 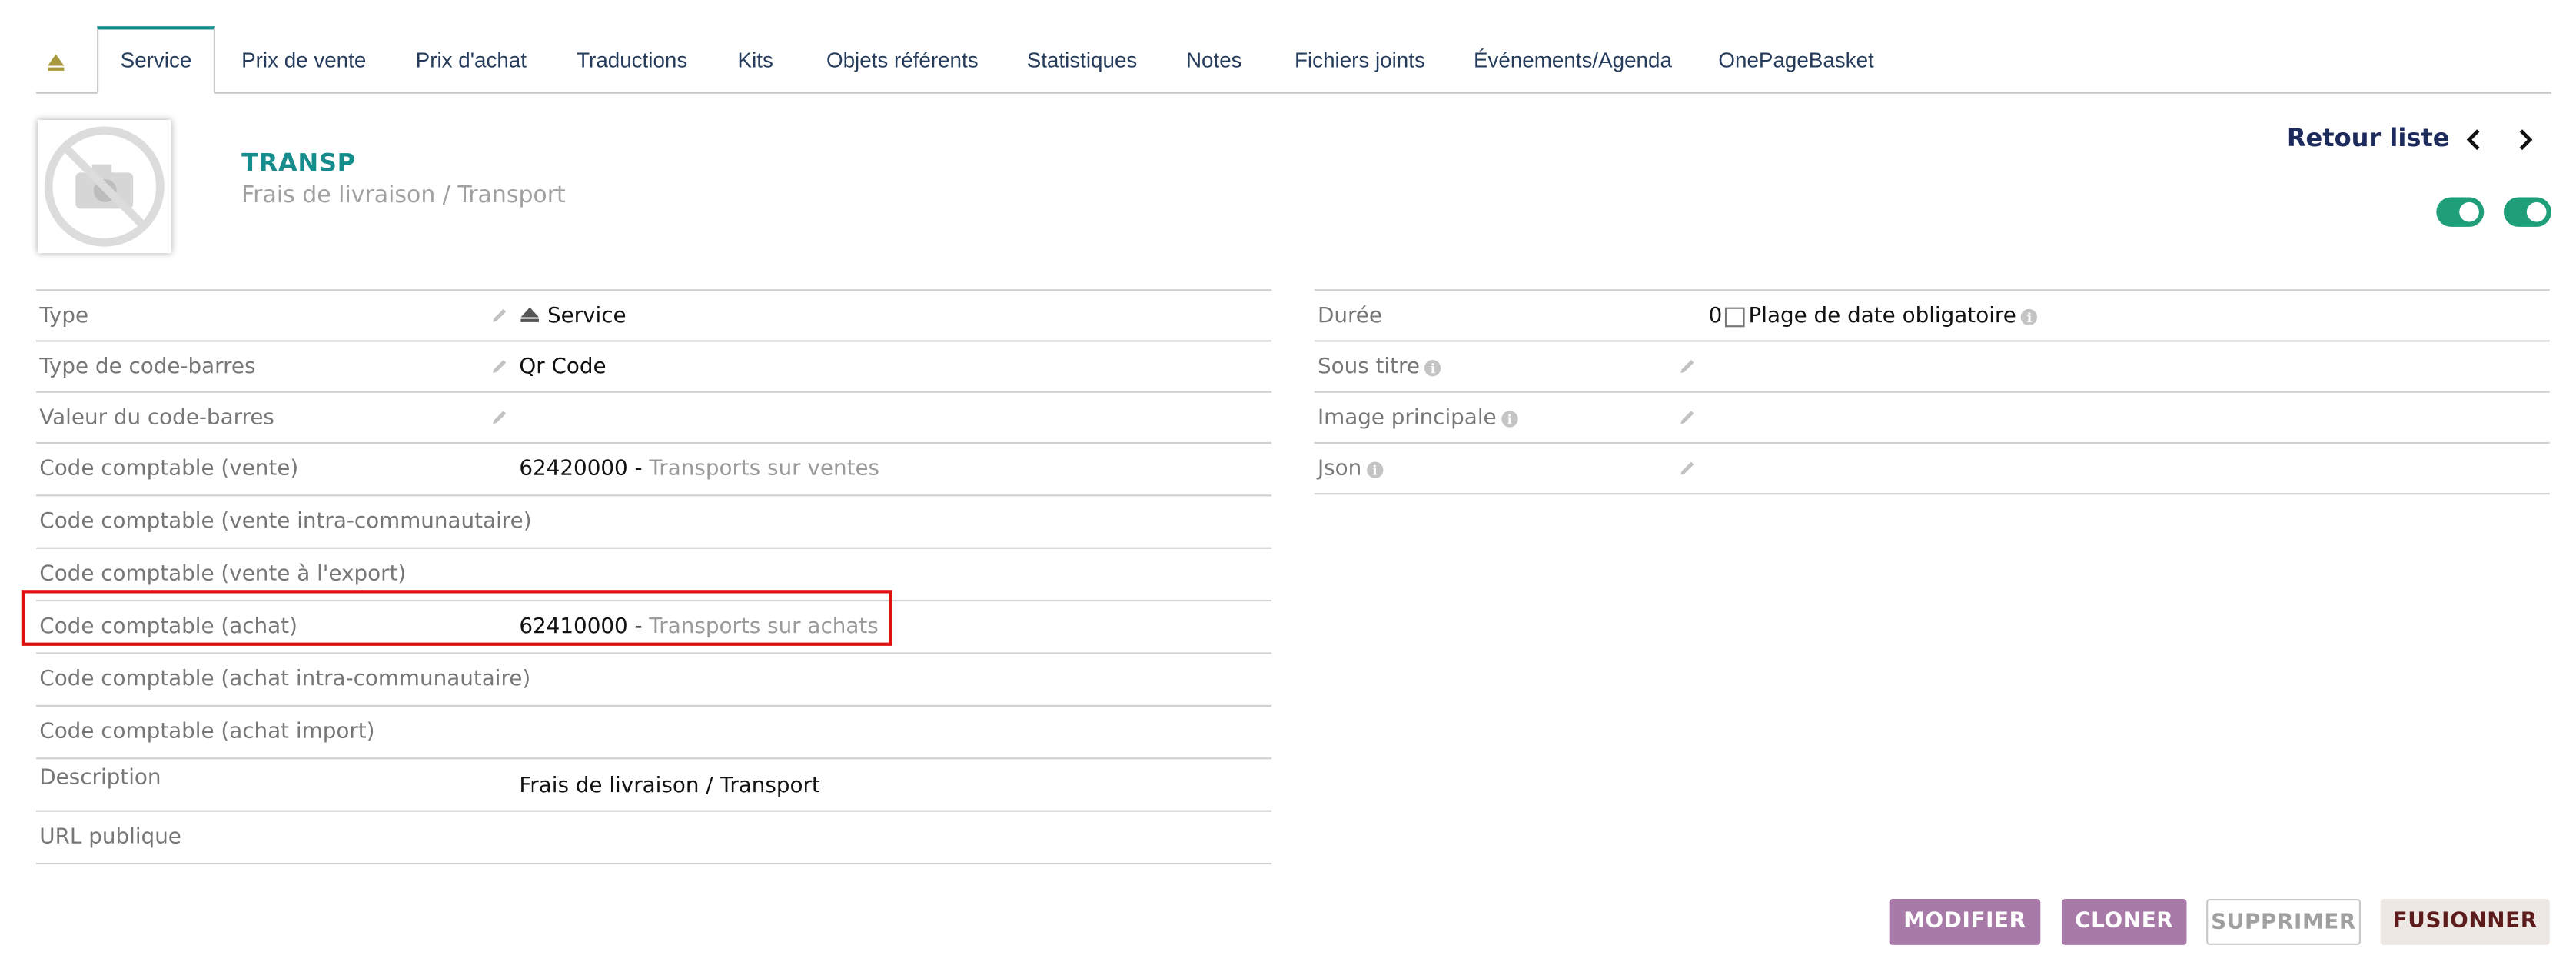 What do you see at coordinates (64, 316) in the screenshot?
I see `field-label: Type` at bounding box center [64, 316].